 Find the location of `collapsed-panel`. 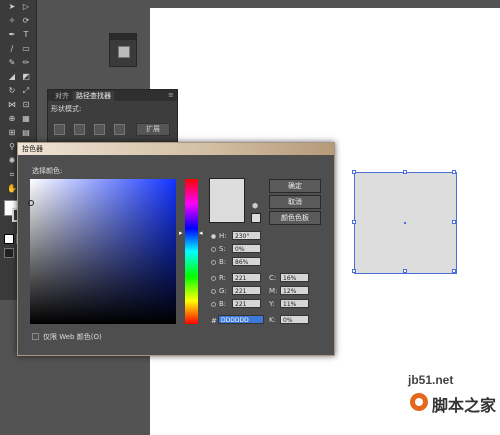

collapsed-panel is located at coordinates (123, 50).